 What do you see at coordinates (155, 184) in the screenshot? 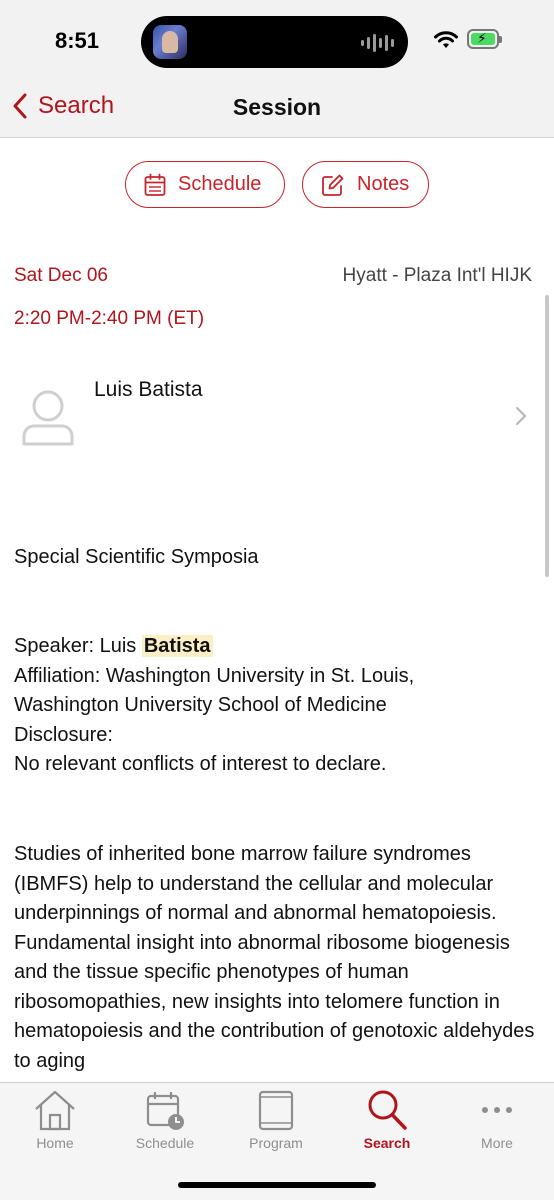
I see `calendar-icon` at bounding box center [155, 184].